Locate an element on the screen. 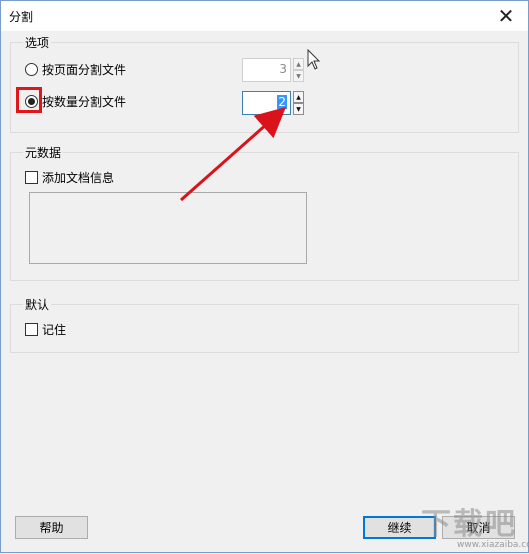 The width and height of the screenshot is (529, 554). watermark-logo: 下载吧 www.xiazaiba.com is located at coordinates (475, 526).